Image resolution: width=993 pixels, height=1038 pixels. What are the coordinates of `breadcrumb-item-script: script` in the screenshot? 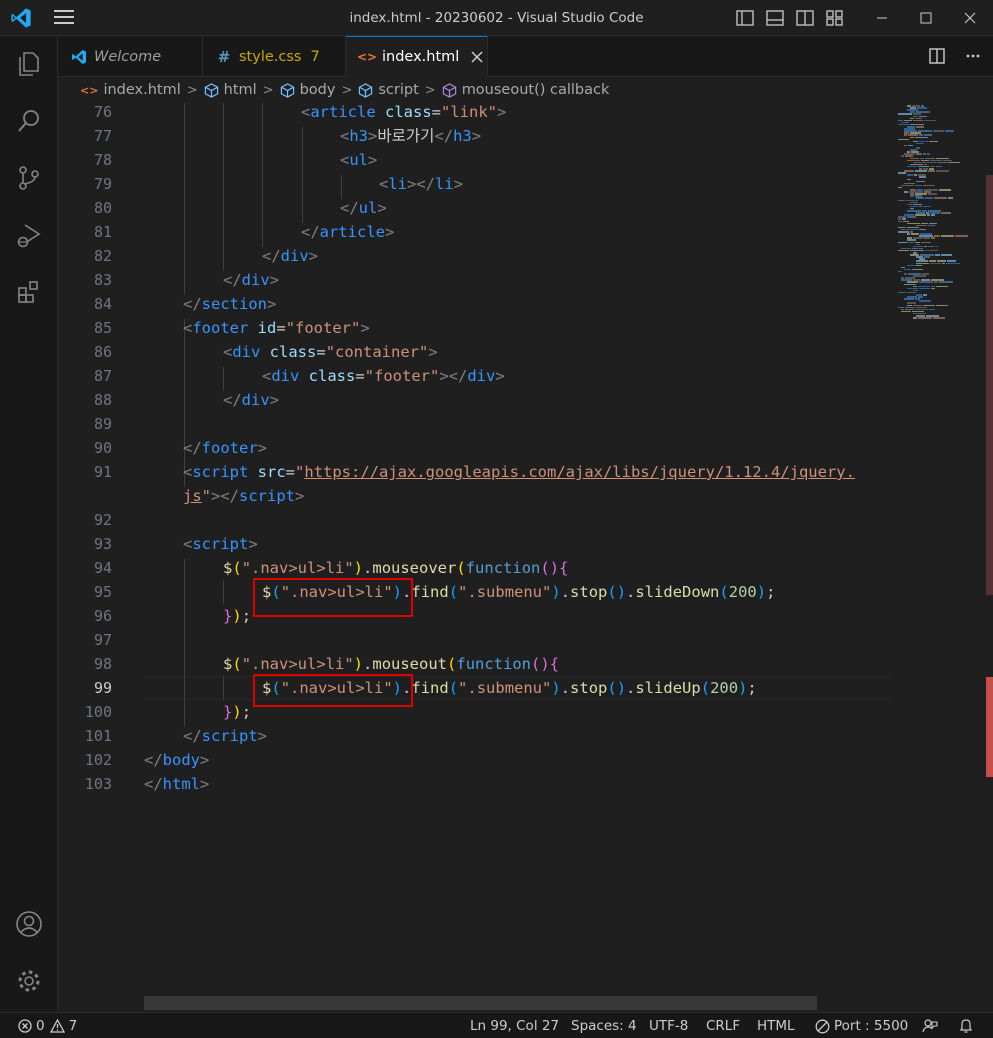 It's located at (388, 90).